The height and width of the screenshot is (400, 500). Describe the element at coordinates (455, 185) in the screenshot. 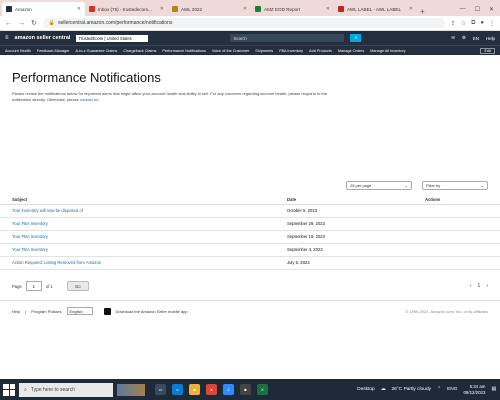

I see `filter-select: Filter by ⌄` at that location.